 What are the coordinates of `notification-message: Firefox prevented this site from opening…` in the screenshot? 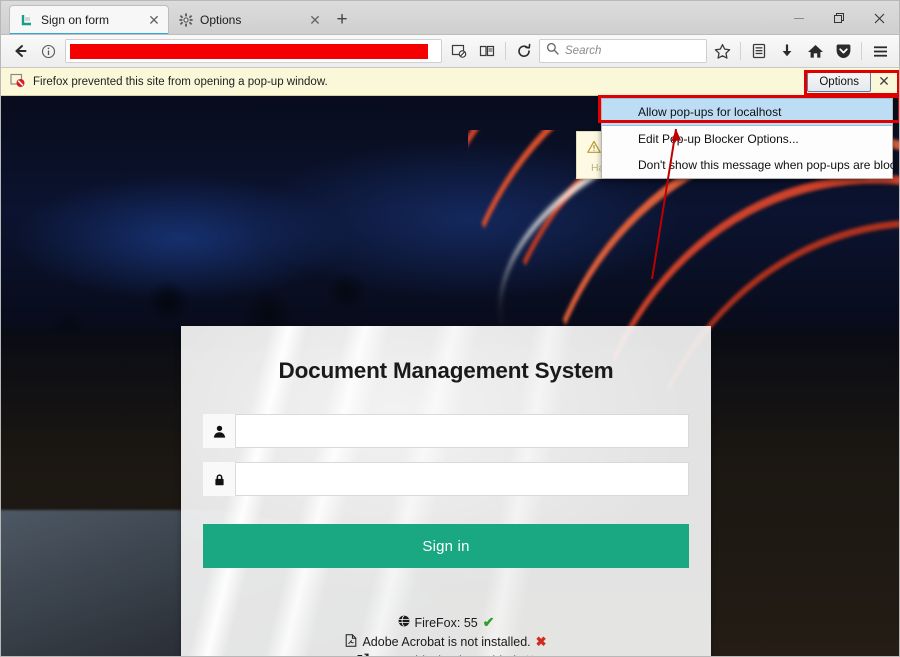 It's located at (180, 81).